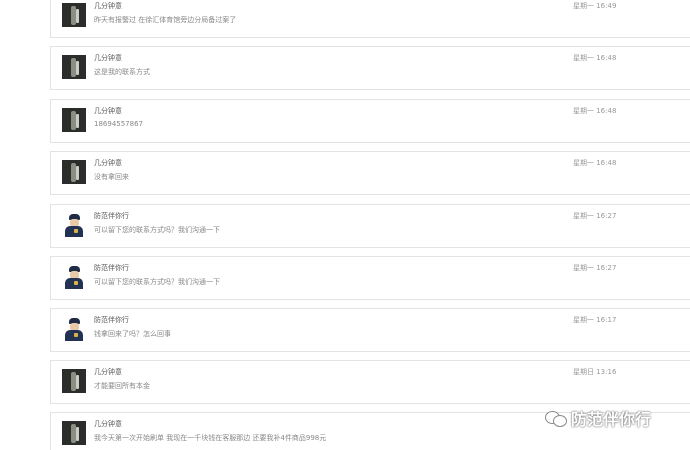  What do you see at coordinates (122, 386) in the screenshot?
I see `message-preview: 才能要回所有本金` at bounding box center [122, 386].